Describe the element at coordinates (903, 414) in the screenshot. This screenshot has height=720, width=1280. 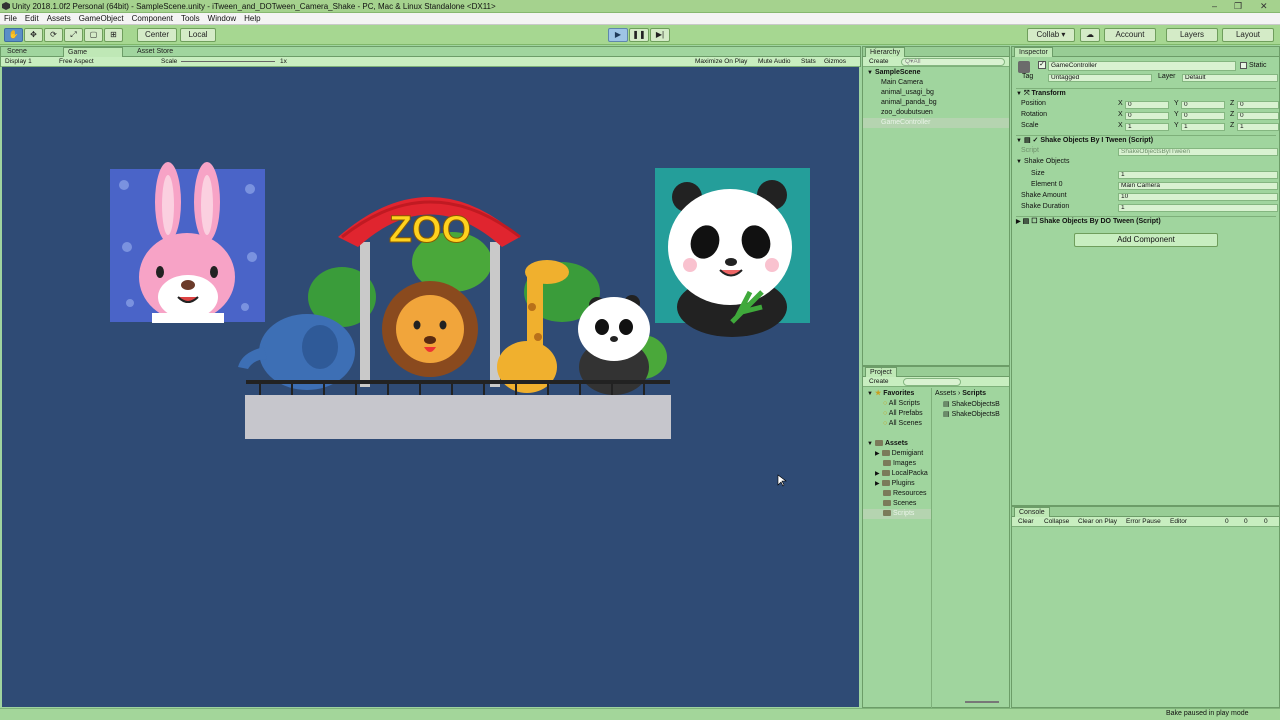
I see `favorite-item: ○ All Prefabs` at that location.